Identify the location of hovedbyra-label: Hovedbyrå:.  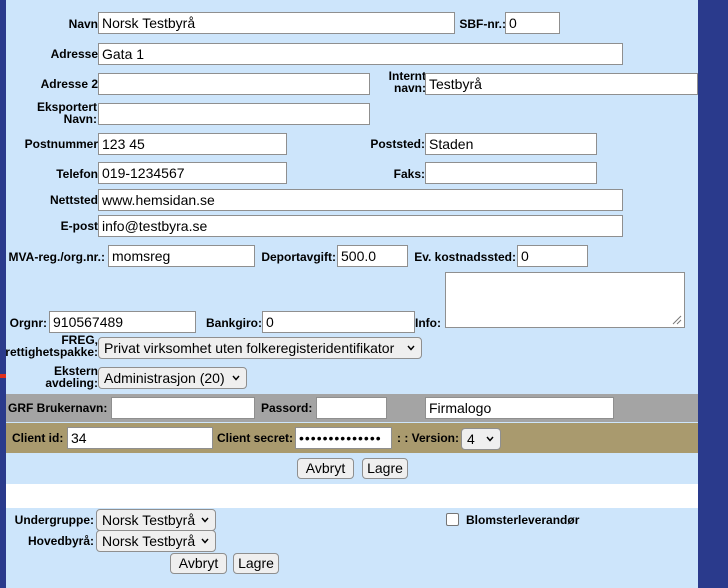
(60, 541).